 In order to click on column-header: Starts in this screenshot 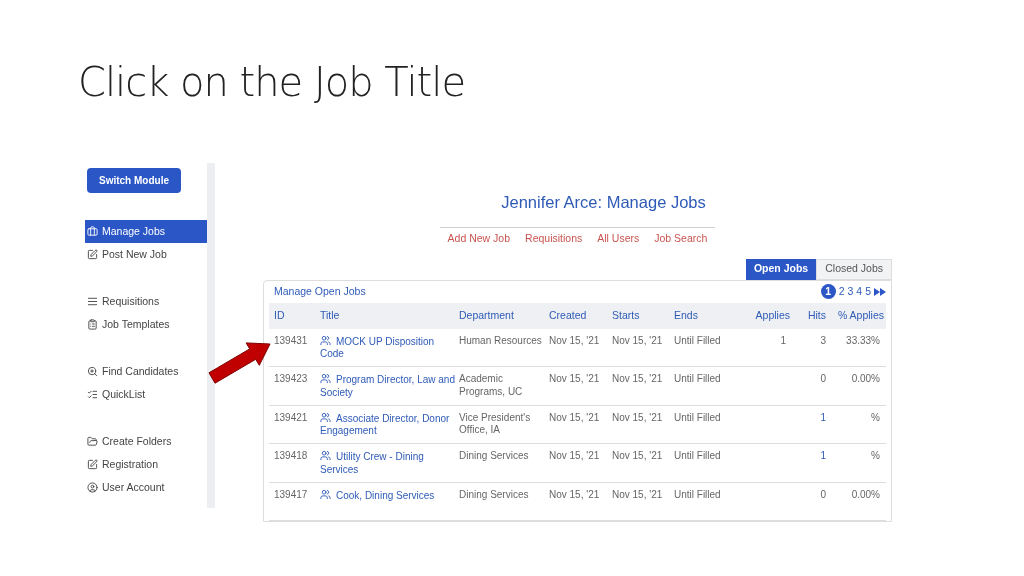, I will do `click(626, 315)`.